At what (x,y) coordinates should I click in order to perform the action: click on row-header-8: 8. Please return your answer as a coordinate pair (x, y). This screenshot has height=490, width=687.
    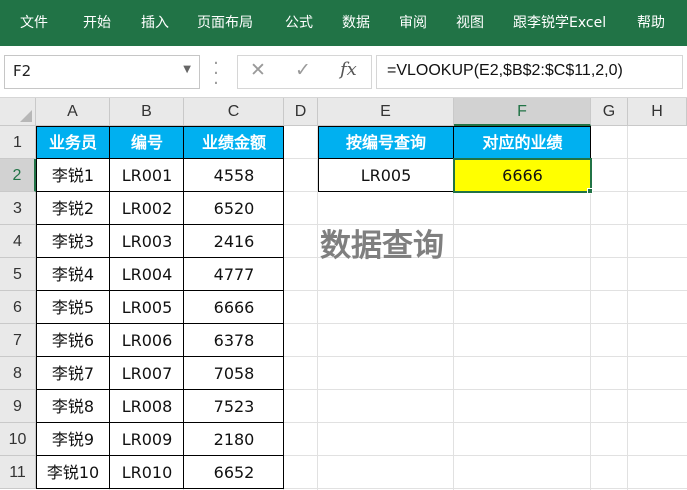
    Looking at the image, I should click on (18, 373).